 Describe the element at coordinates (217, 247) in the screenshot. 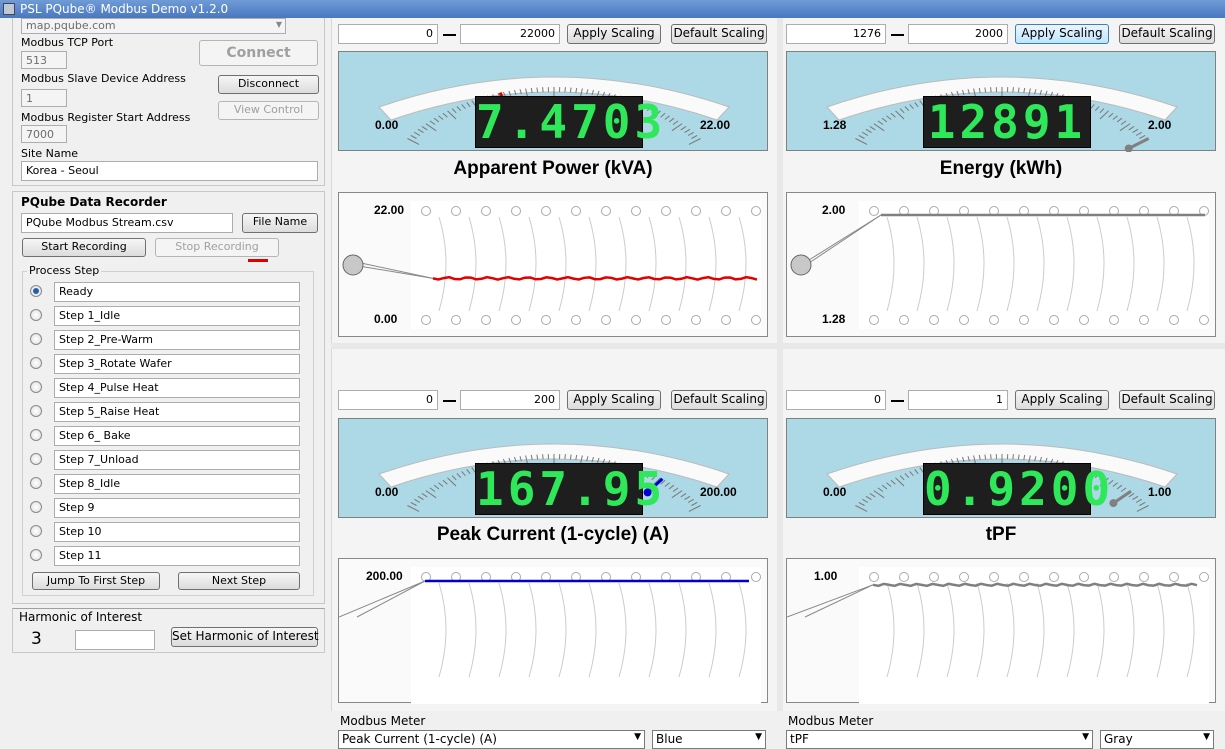

I see `stop-recording-button: Stop Recording` at that location.